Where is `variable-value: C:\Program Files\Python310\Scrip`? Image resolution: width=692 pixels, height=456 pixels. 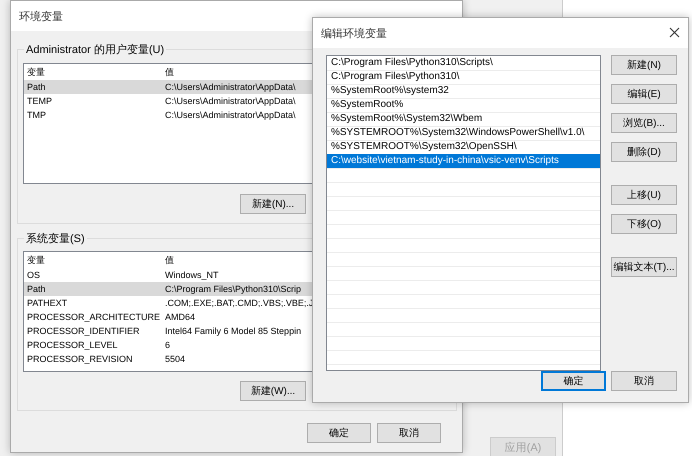 variable-value: C:\Program Files\Python310\Scrip is located at coordinates (233, 289).